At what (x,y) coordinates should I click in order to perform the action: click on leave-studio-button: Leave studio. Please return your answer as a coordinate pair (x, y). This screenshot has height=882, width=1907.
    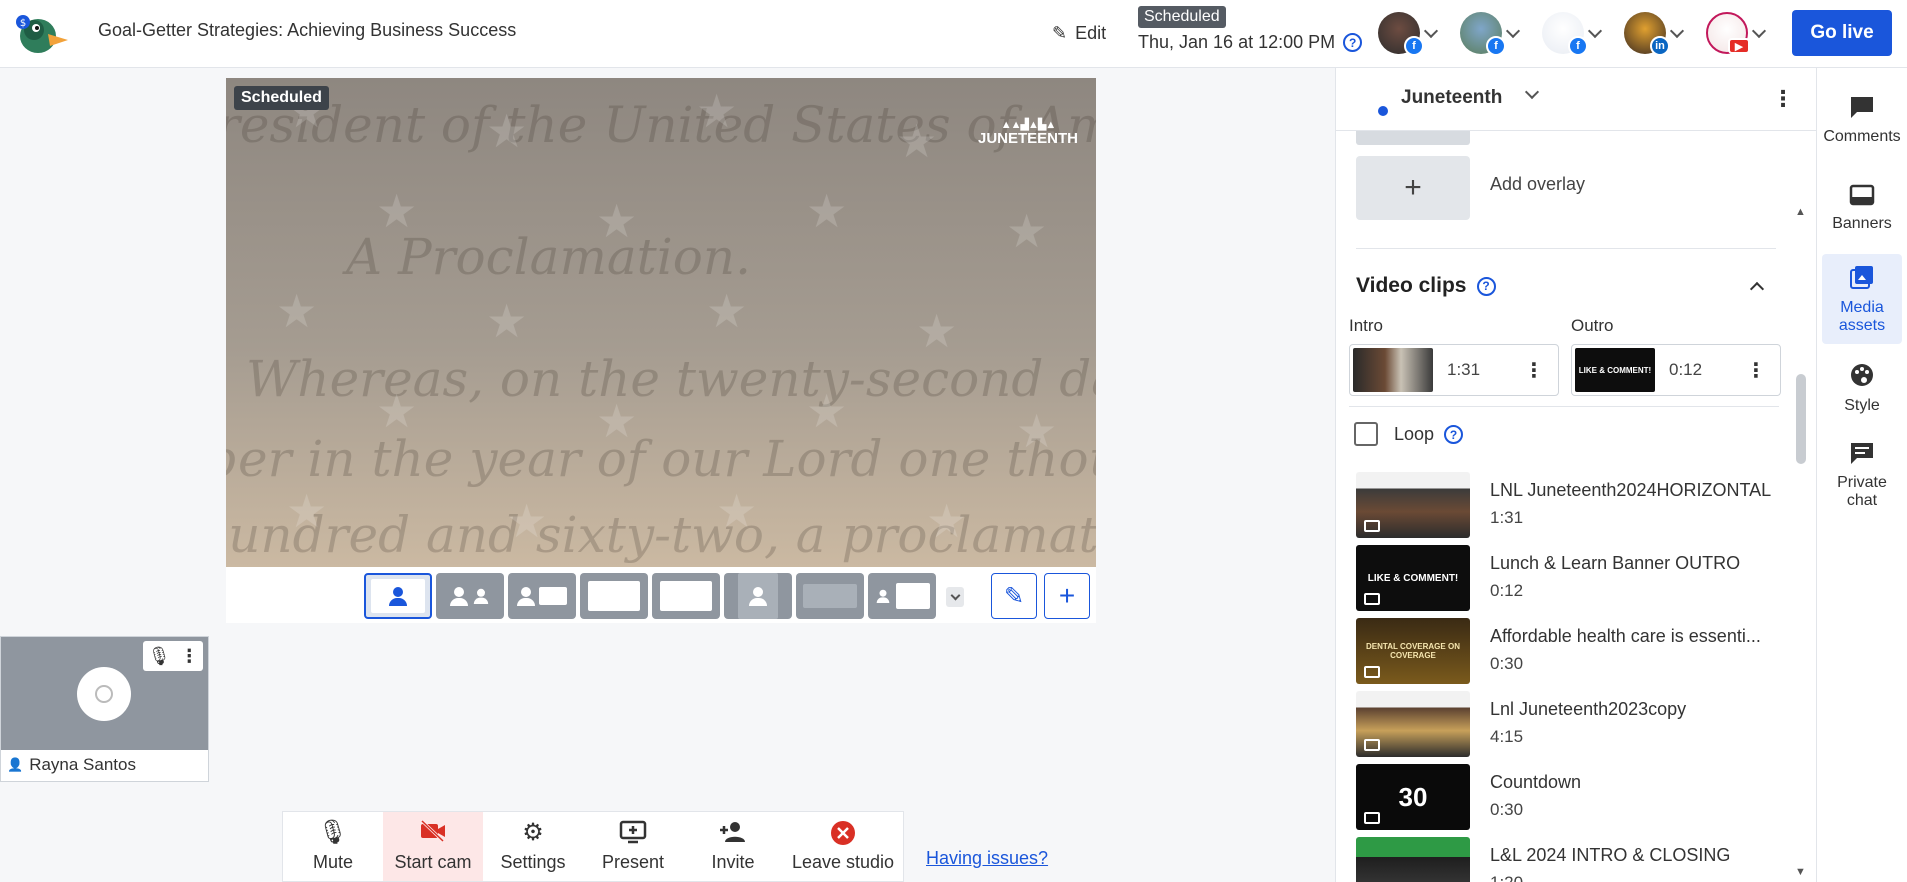
    Looking at the image, I should click on (843, 846).